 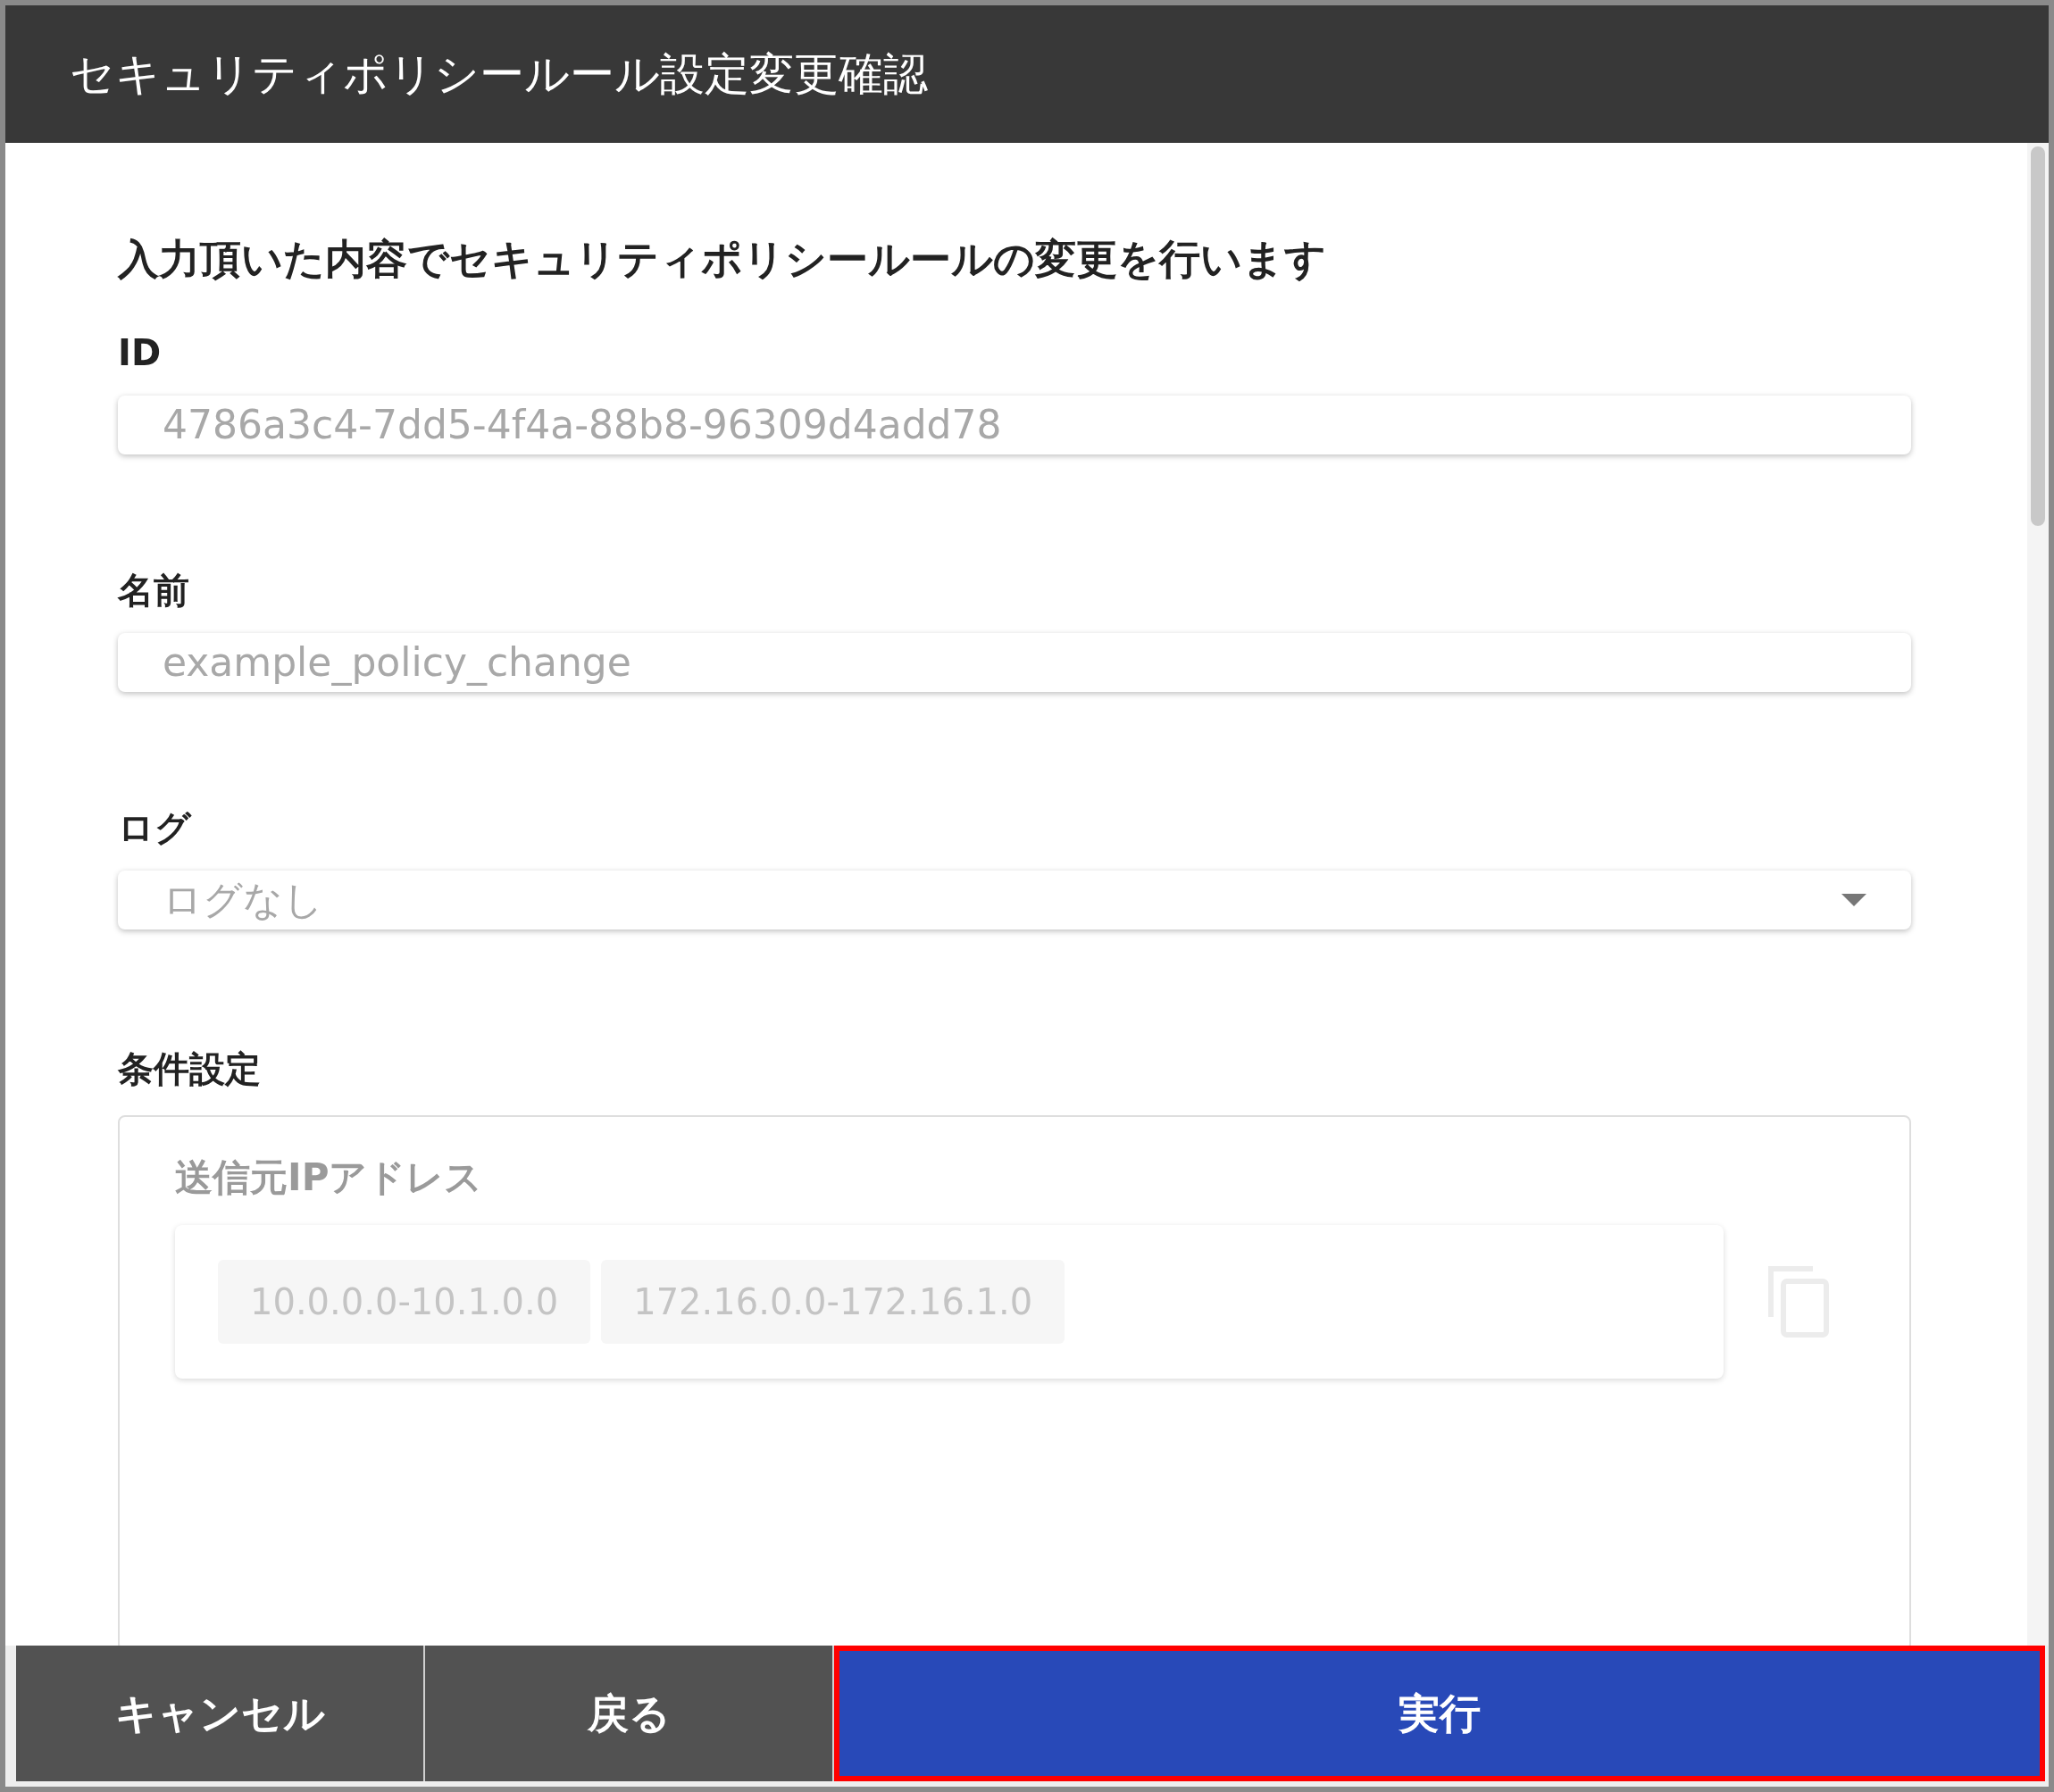 What do you see at coordinates (2038, 895) in the screenshot?
I see `scrollbar` at bounding box center [2038, 895].